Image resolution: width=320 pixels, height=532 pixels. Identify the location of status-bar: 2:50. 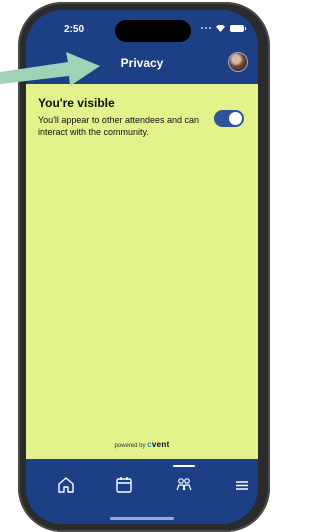
(142, 28).